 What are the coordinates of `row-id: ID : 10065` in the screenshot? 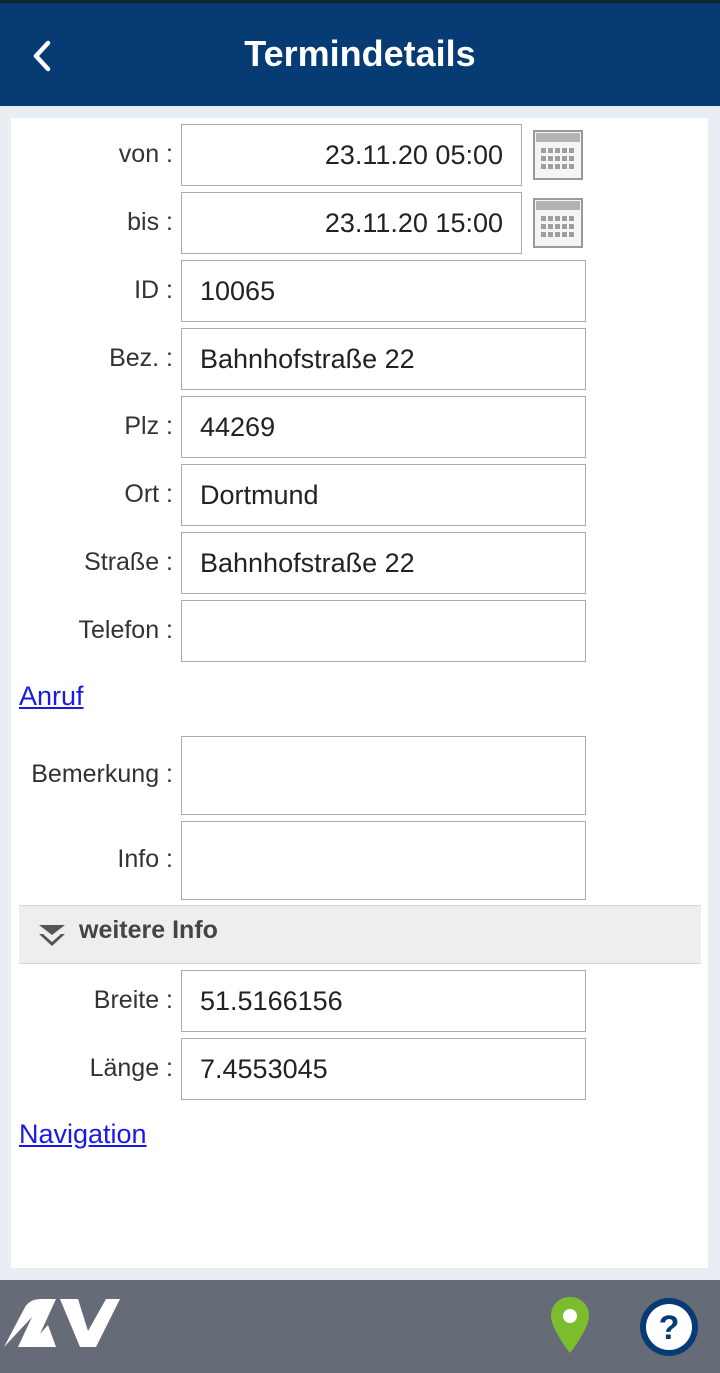 It's located at (359, 291).